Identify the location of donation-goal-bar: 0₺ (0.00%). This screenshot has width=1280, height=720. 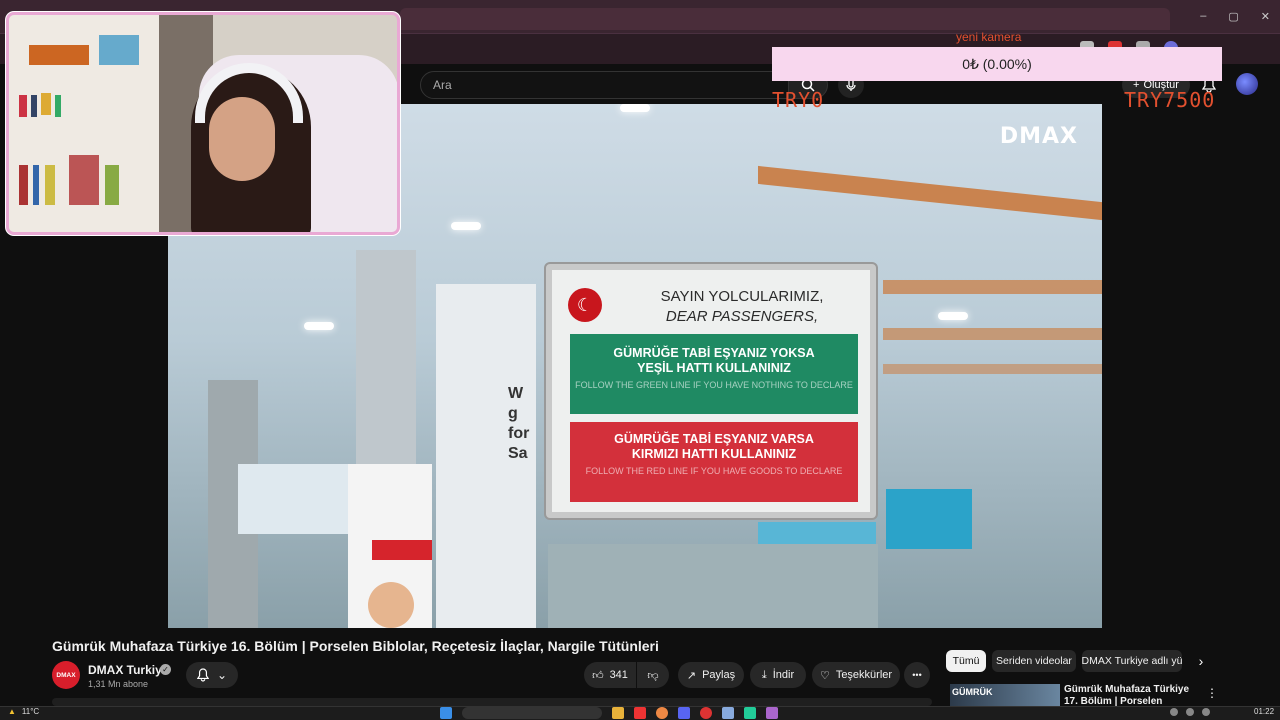
(997, 64).